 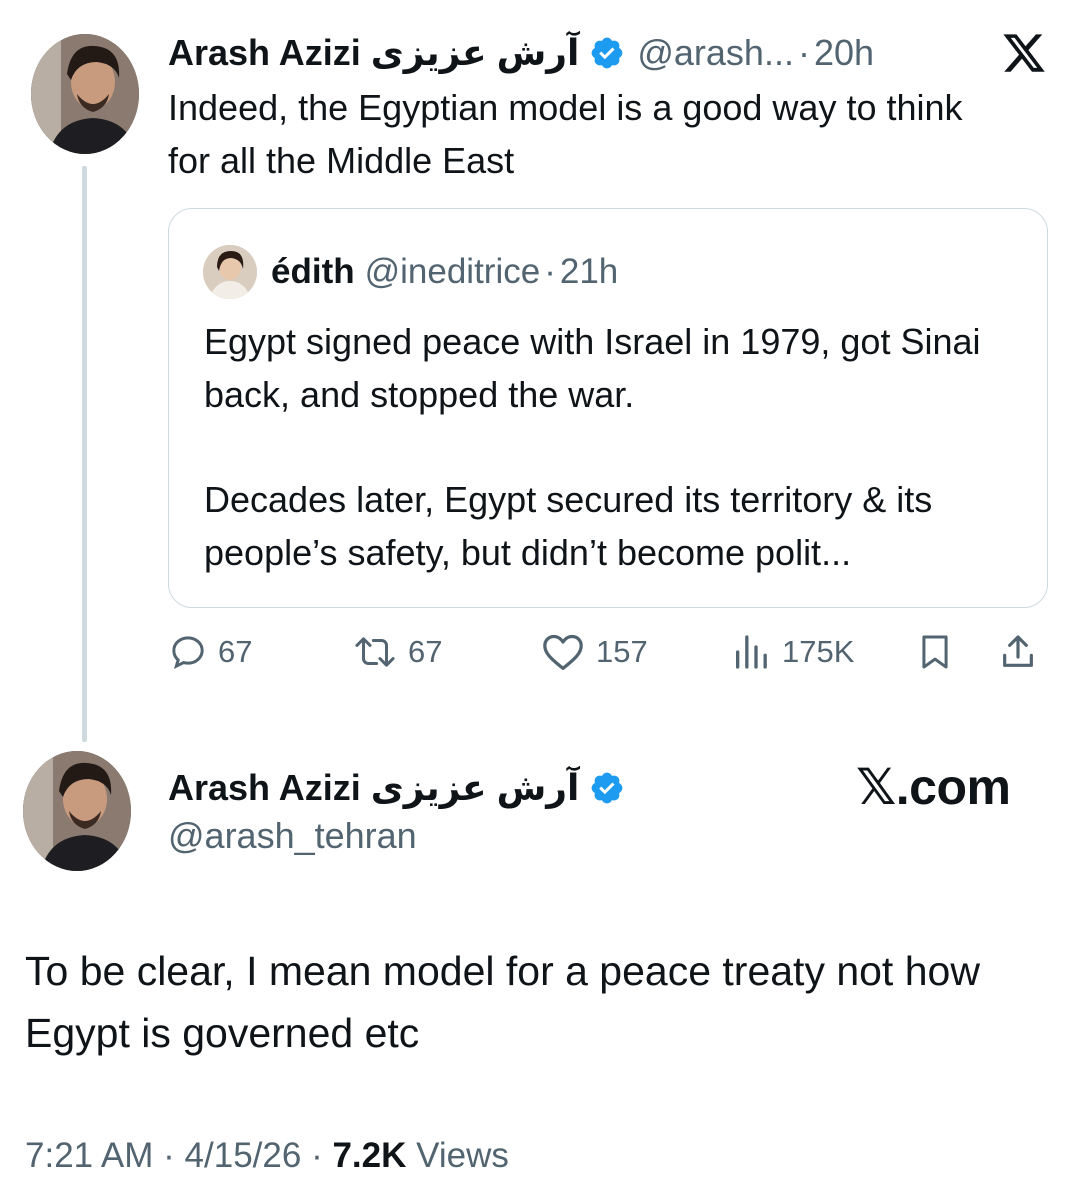 I want to click on repost-button: 67, so click(x=397, y=652).